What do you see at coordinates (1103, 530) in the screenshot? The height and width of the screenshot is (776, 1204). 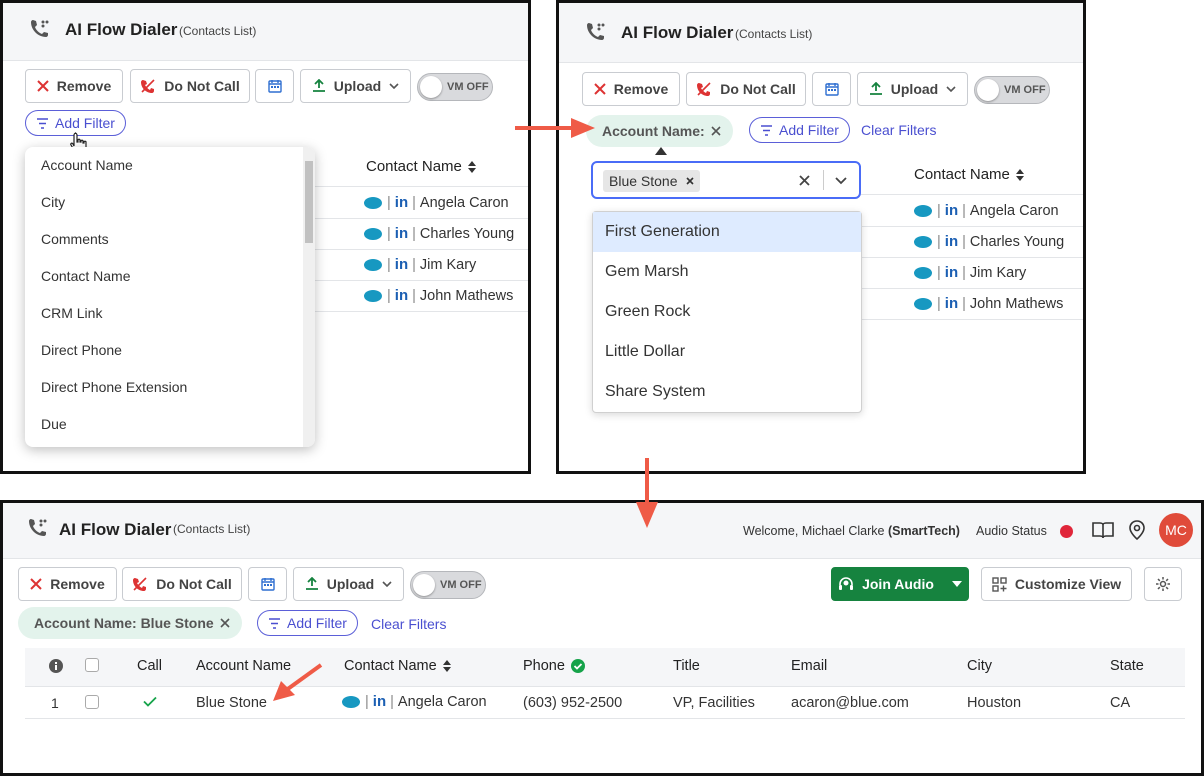 I see `book-icon` at bounding box center [1103, 530].